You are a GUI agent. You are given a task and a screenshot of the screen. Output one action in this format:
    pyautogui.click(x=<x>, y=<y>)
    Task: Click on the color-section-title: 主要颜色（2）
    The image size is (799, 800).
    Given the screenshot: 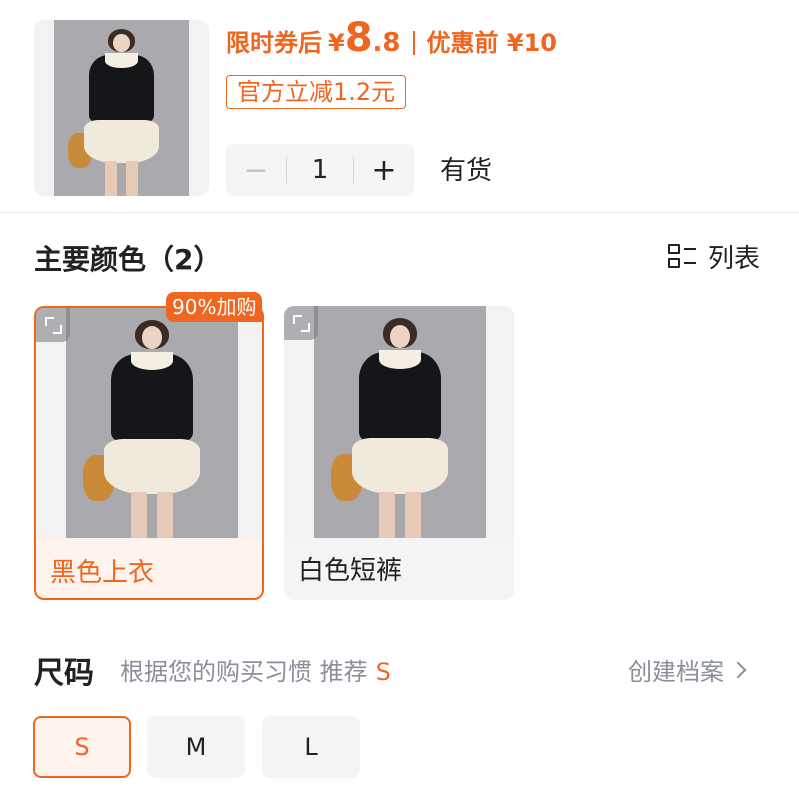 What is the action you would take?
    pyautogui.click(x=128, y=259)
    